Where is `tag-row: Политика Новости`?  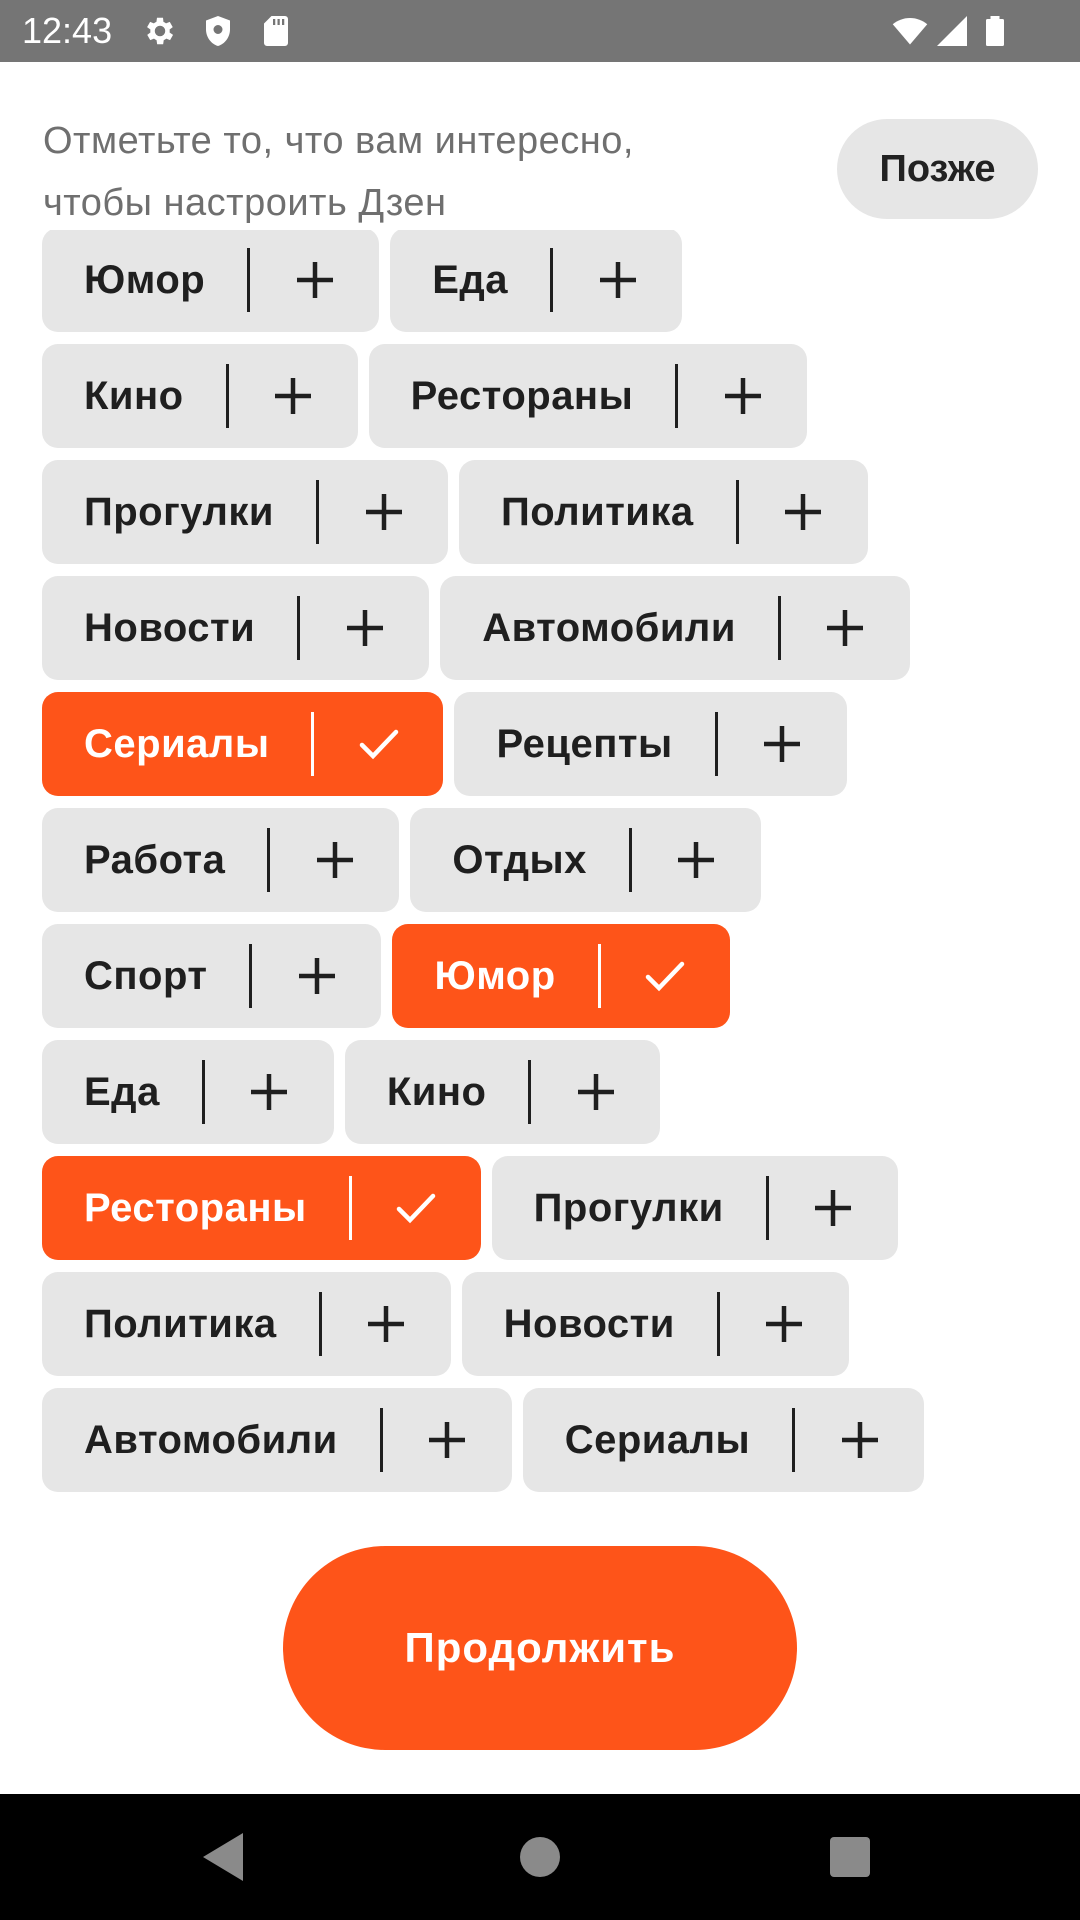
tag-row: Политика Новости is located at coordinates (451, 1324).